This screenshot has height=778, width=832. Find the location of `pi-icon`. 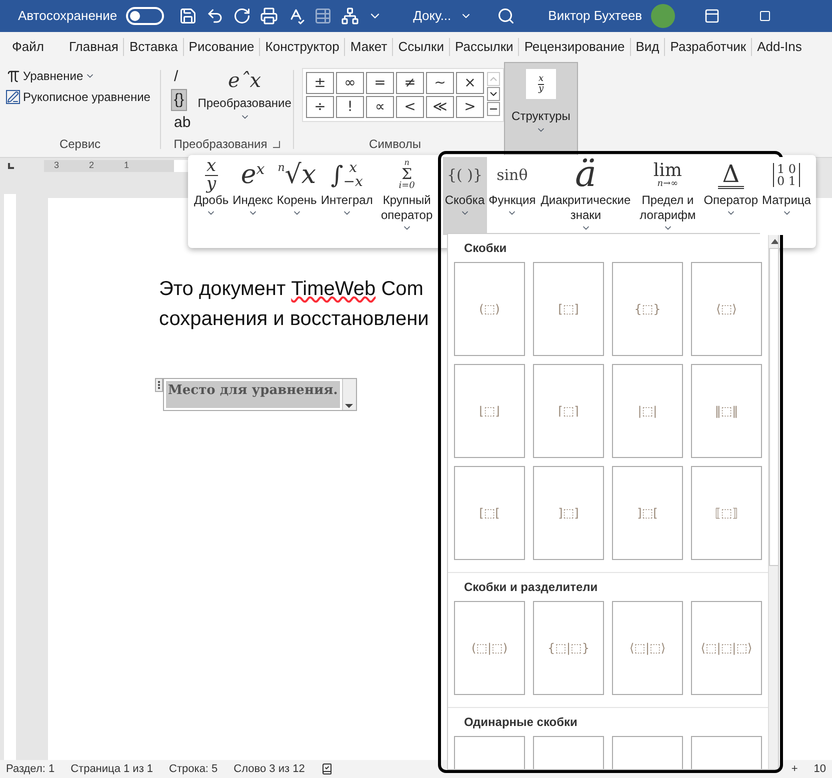

pi-icon is located at coordinates (13, 76).